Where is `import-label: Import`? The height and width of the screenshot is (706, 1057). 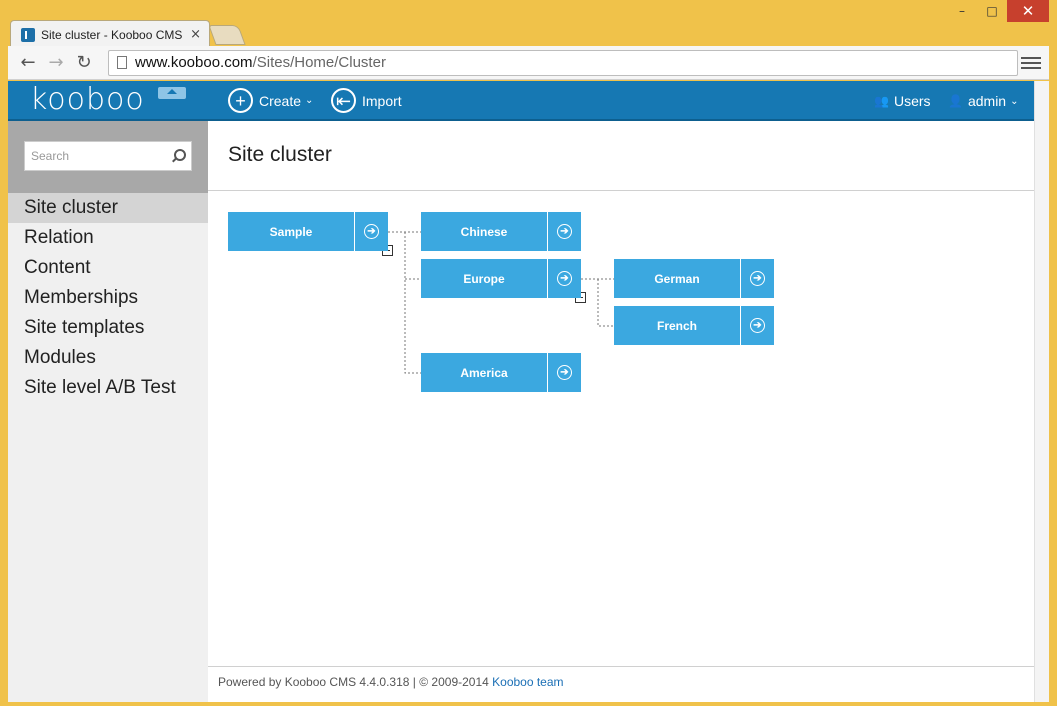
import-label: Import is located at coordinates (382, 100).